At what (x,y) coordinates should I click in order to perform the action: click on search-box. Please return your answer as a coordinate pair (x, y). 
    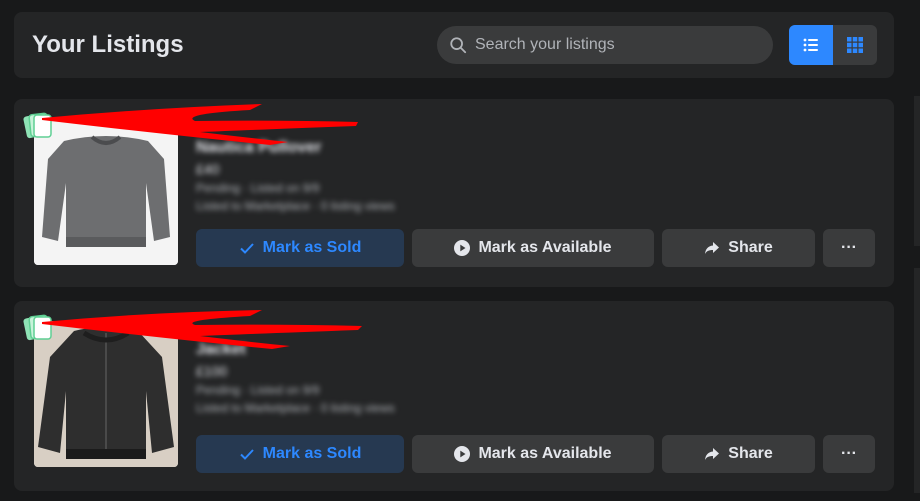
    Looking at the image, I should click on (605, 45).